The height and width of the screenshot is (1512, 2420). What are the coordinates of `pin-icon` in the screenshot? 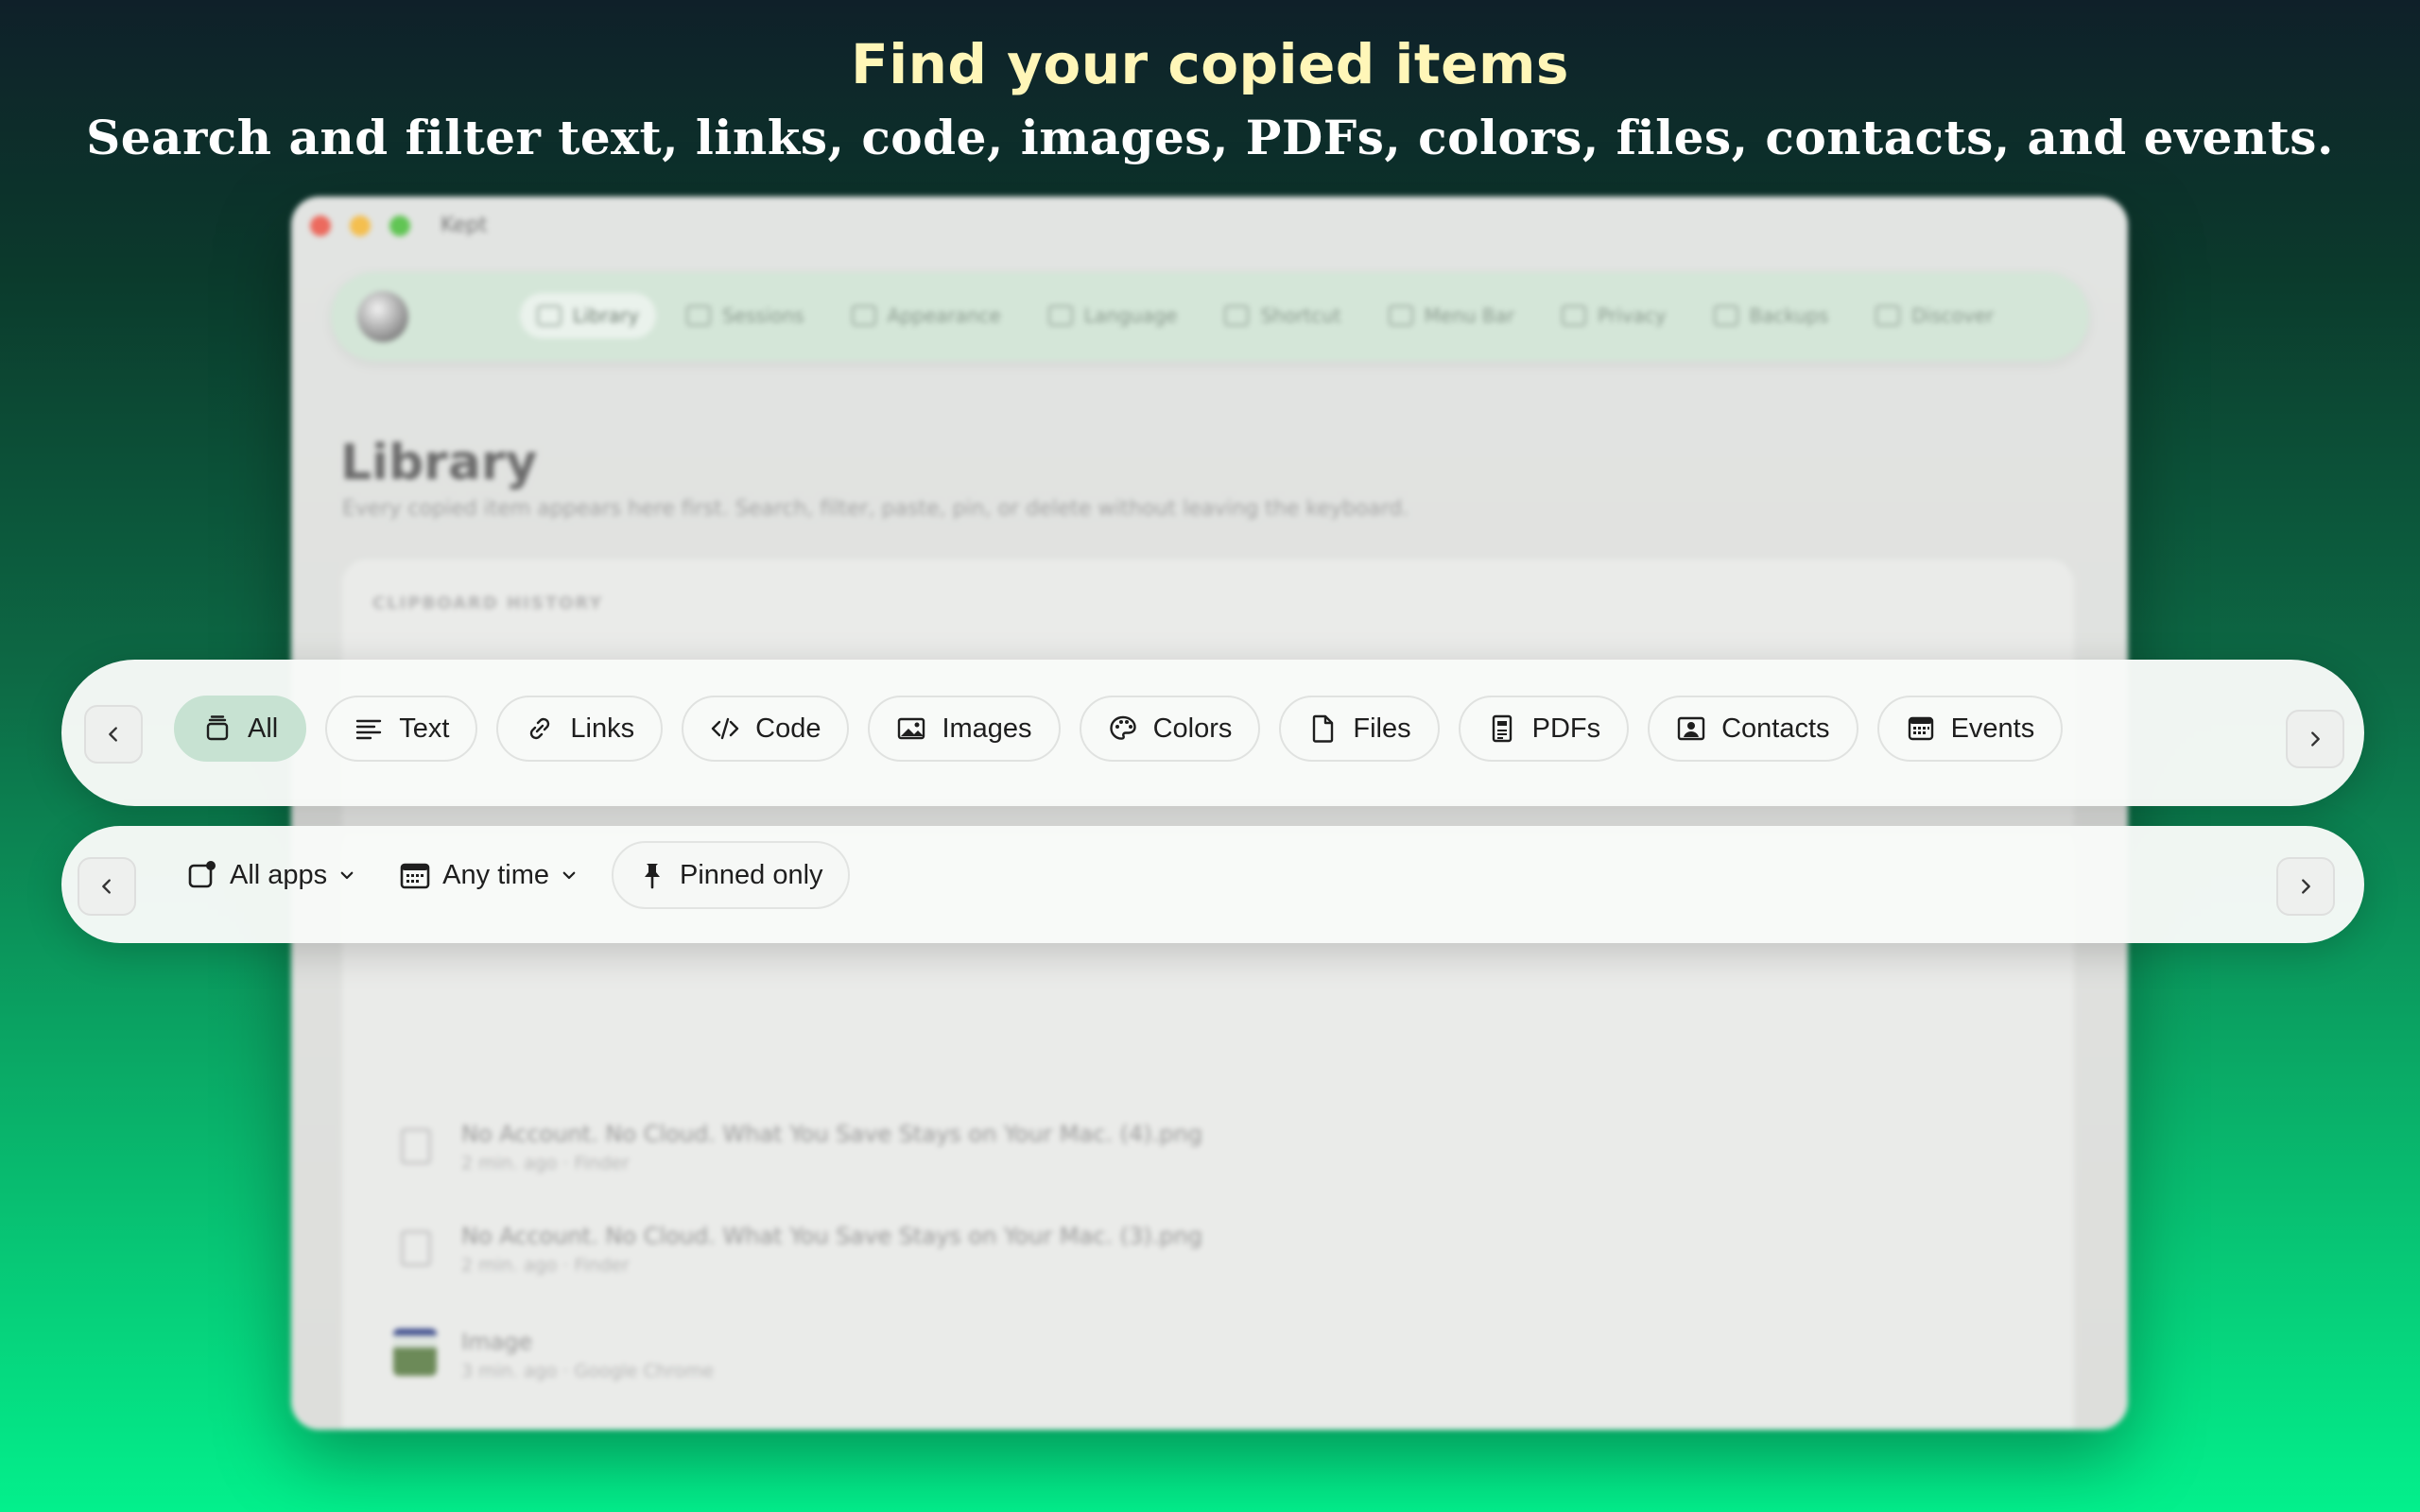 It's located at (653, 876).